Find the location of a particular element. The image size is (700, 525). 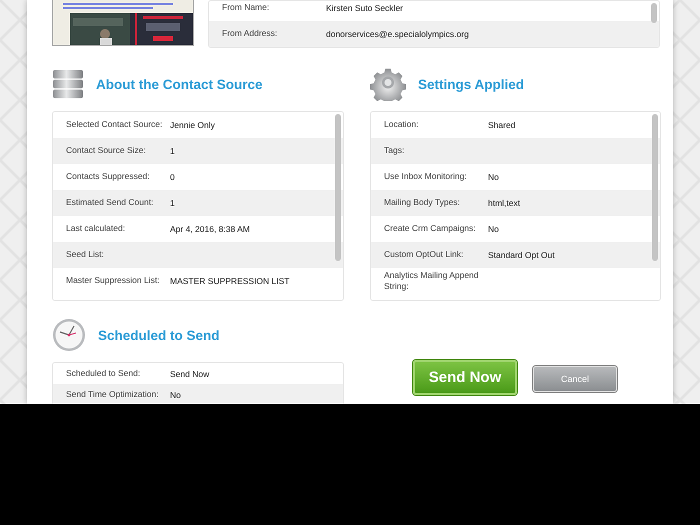

field-label: Scheduled to Send: is located at coordinates (104, 374).